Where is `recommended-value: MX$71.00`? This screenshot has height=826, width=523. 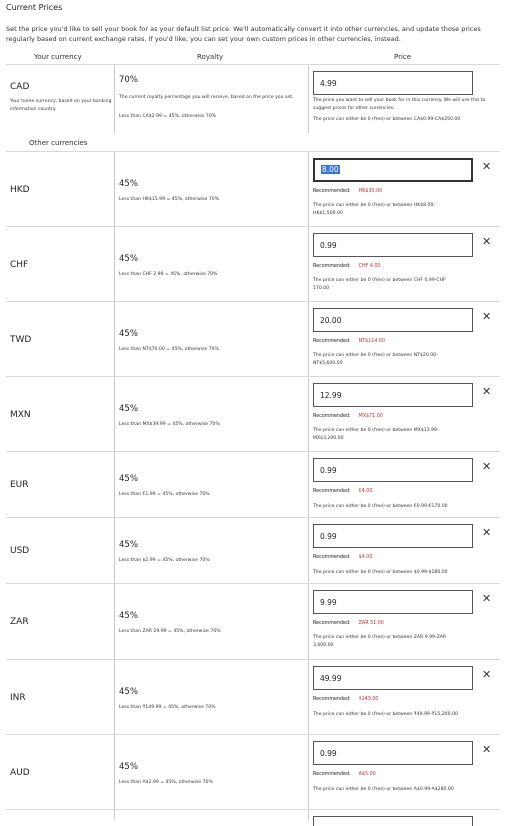 recommended-value: MX$71.00 is located at coordinates (370, 416).